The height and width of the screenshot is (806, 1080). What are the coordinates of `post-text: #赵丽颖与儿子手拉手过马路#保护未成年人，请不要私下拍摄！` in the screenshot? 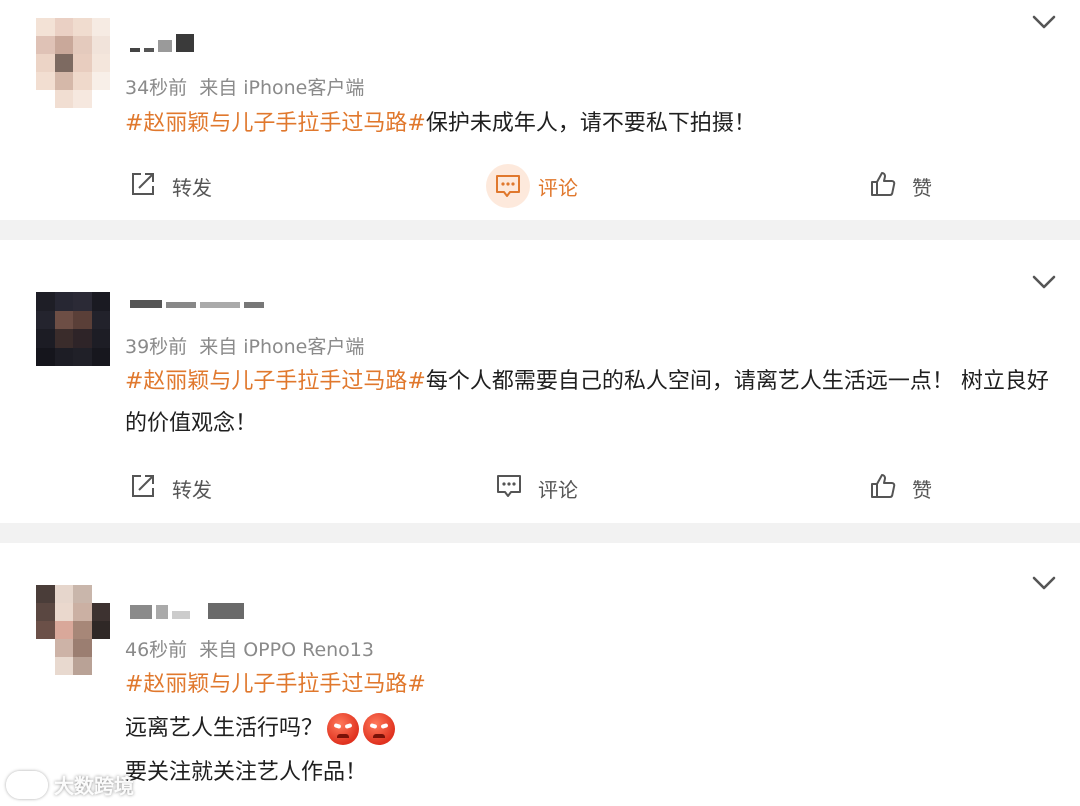 It's located at (587, 124).